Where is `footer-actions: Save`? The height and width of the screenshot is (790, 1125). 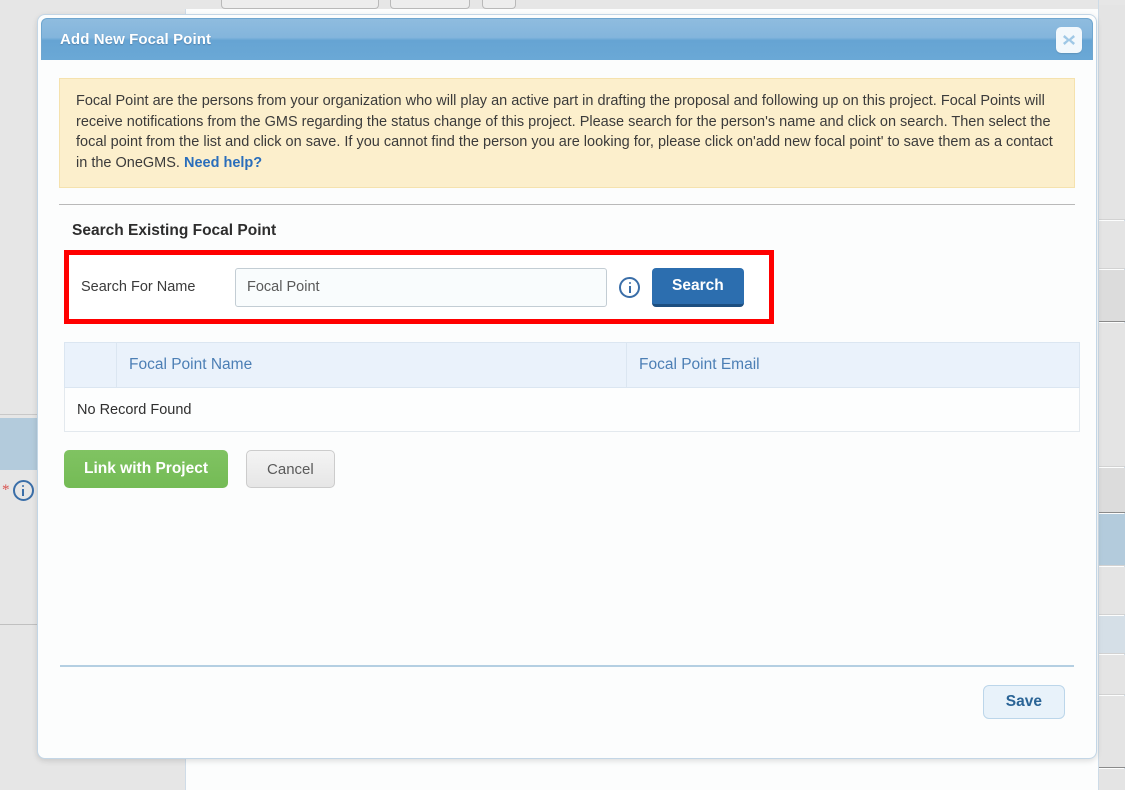
footer-actions: Save is located at coordinates (567, 693).